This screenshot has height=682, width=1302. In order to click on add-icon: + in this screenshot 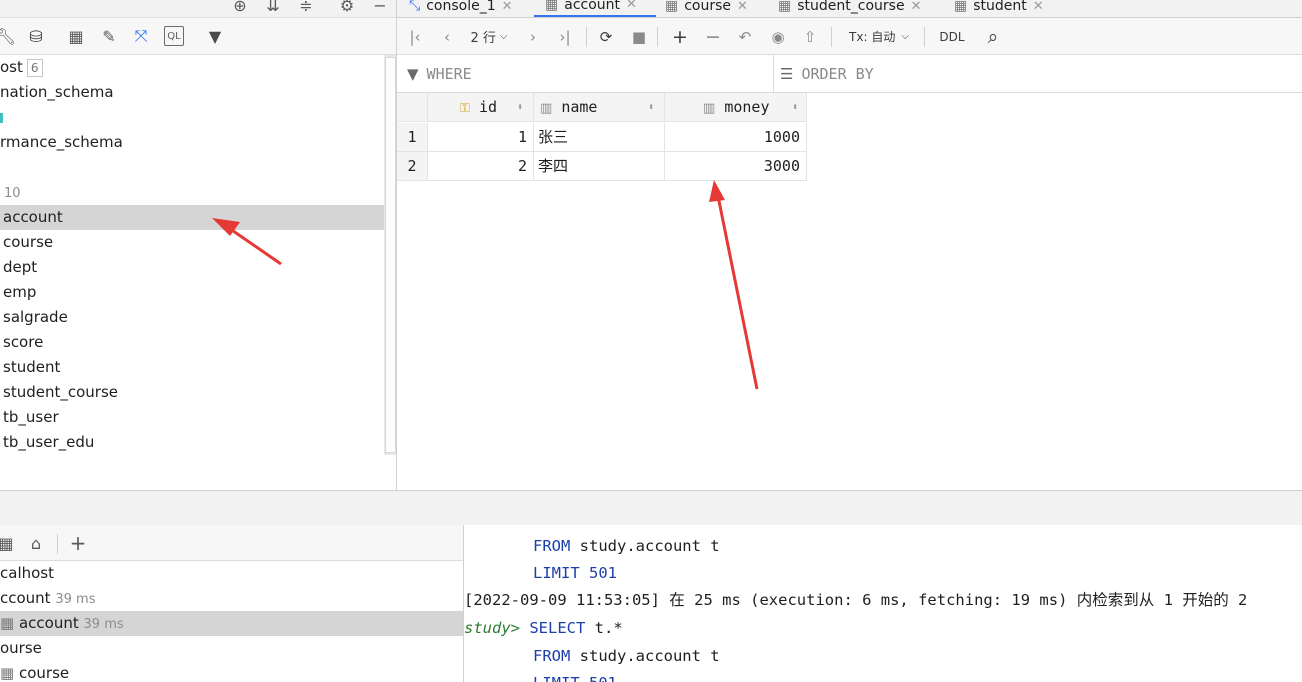, I will do `click(78, 543)`.